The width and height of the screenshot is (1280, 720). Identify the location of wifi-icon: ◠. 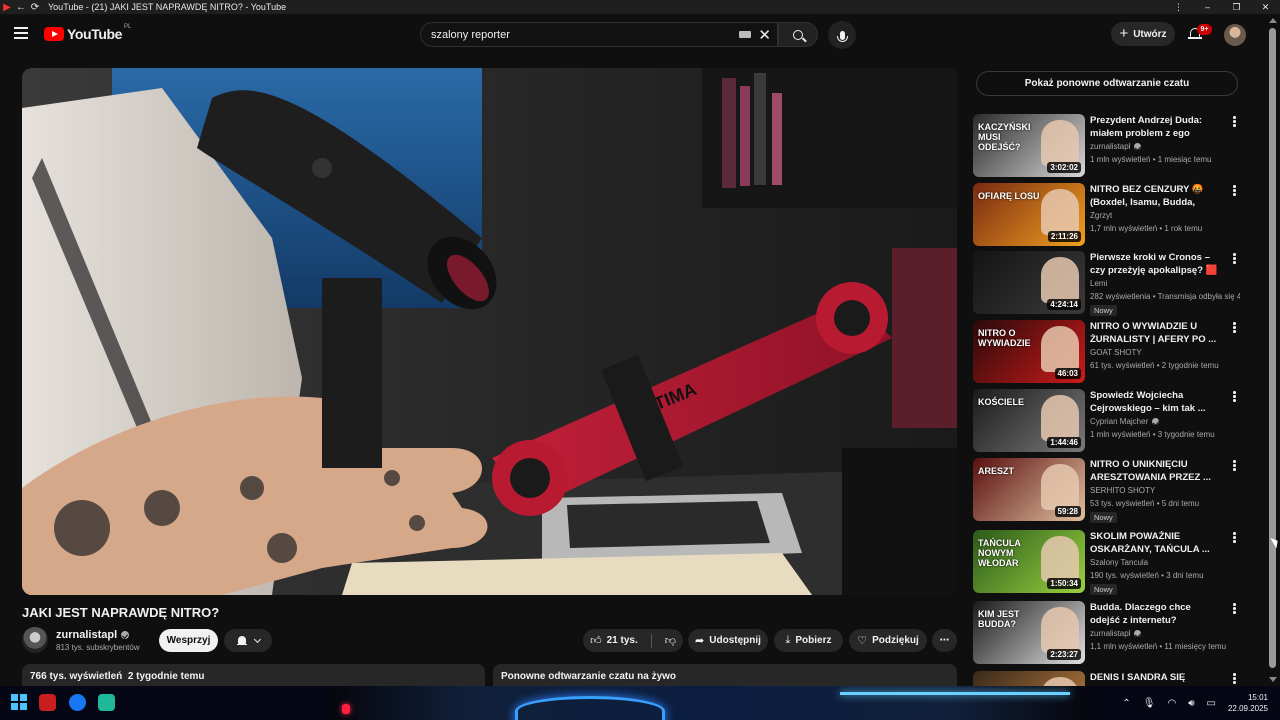
(1171, 703).